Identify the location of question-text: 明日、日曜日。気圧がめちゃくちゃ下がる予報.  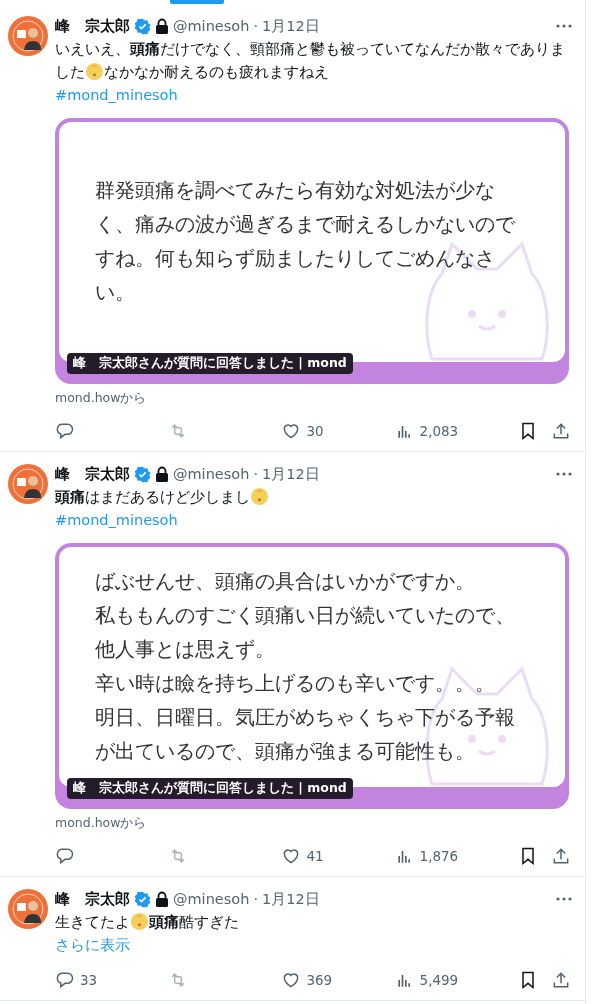
(305, 718).